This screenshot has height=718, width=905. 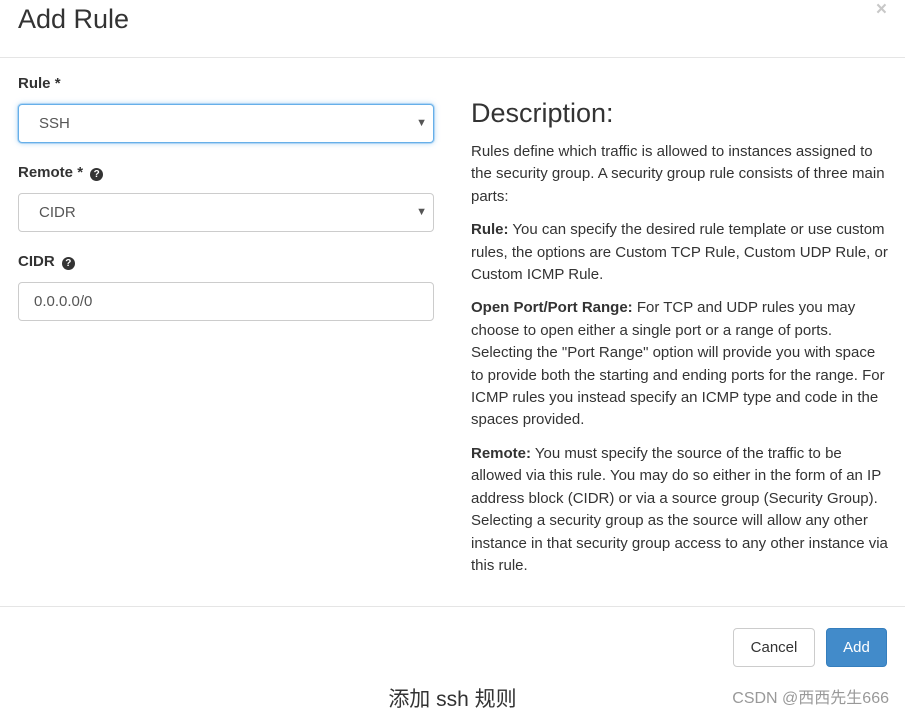 I want to click on cidr-label-text: CIDR, so click(x=36, y=261).